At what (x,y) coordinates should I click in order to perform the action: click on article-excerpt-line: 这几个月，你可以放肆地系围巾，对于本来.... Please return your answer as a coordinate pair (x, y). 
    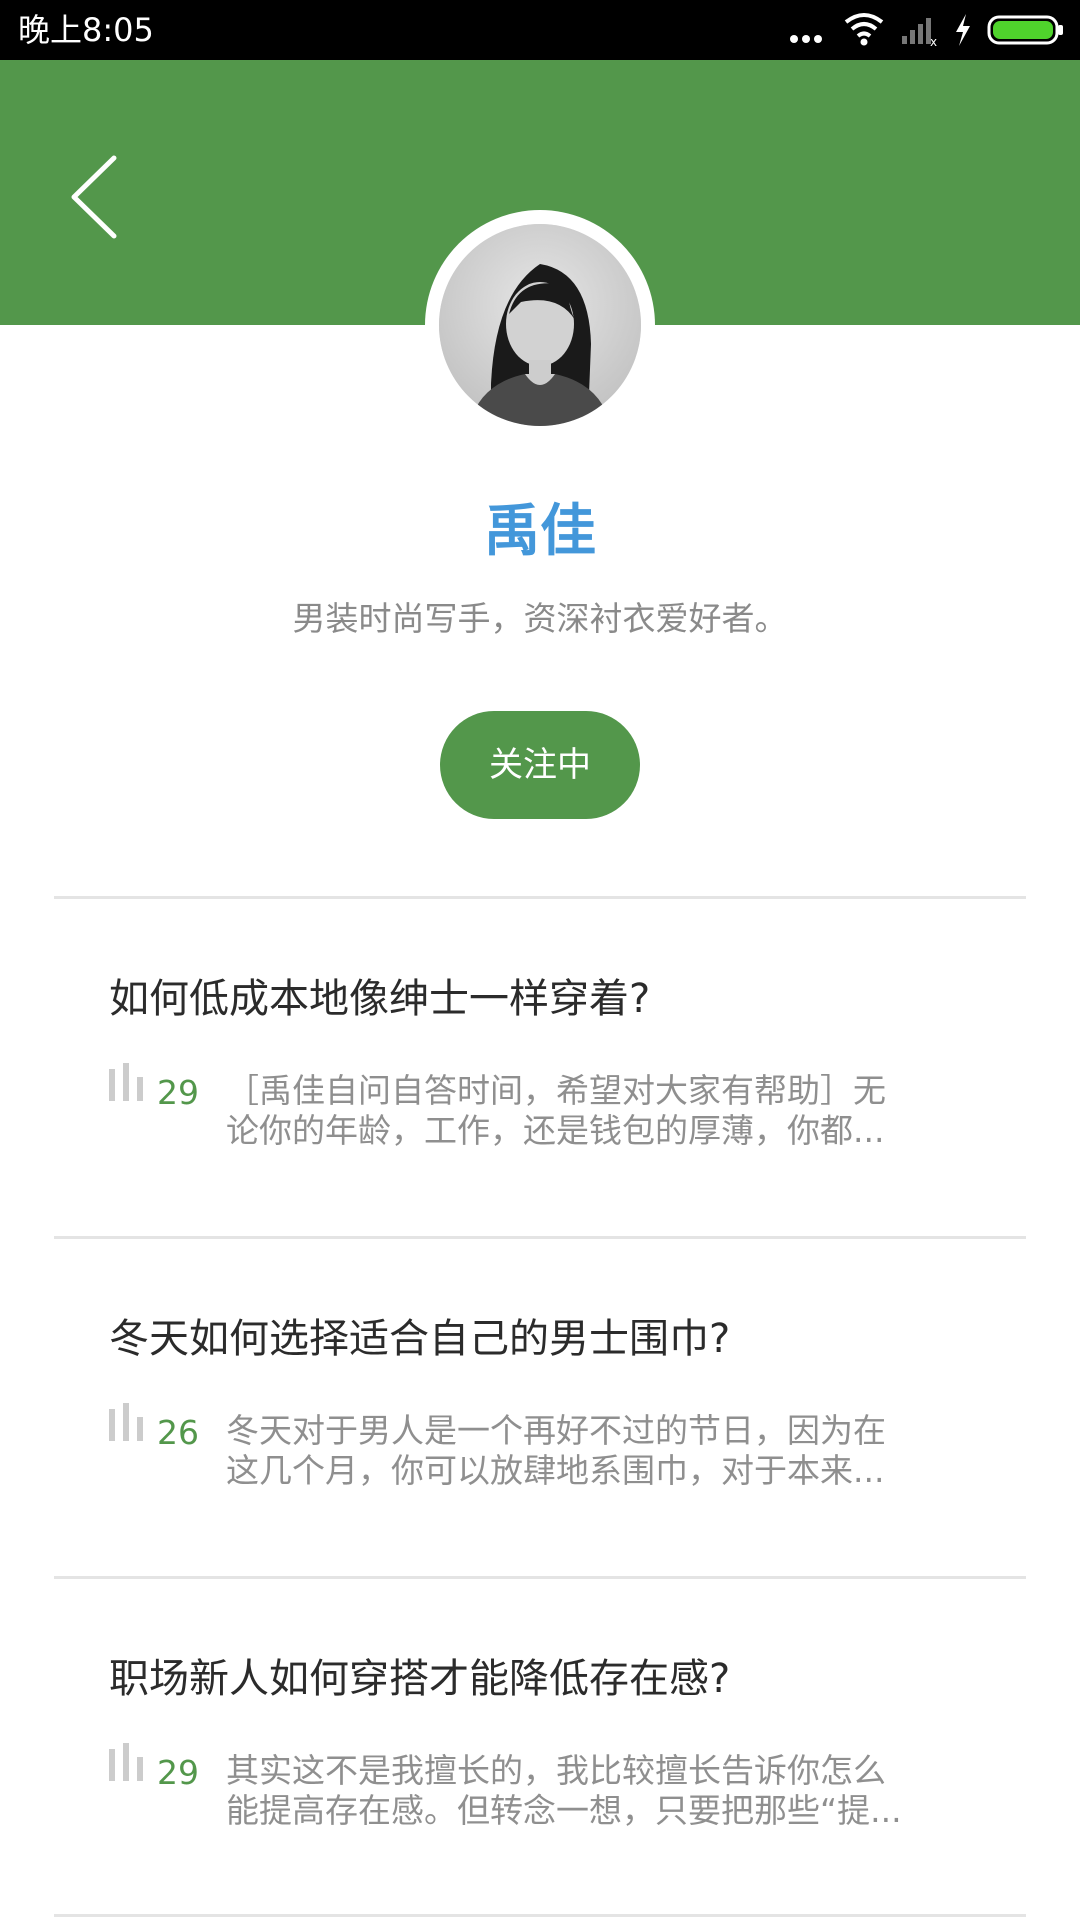
    Looking at the image, I should click on (555, 1470).